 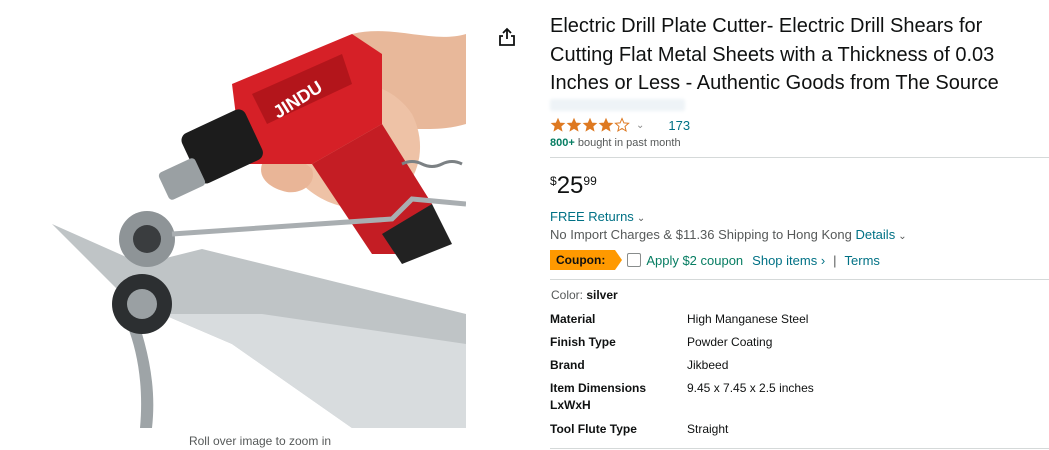 What do you see at coordinates (875, 234) in the screenshot?
I see `shipping-details-link: Details` at bounding box center [875, 234].